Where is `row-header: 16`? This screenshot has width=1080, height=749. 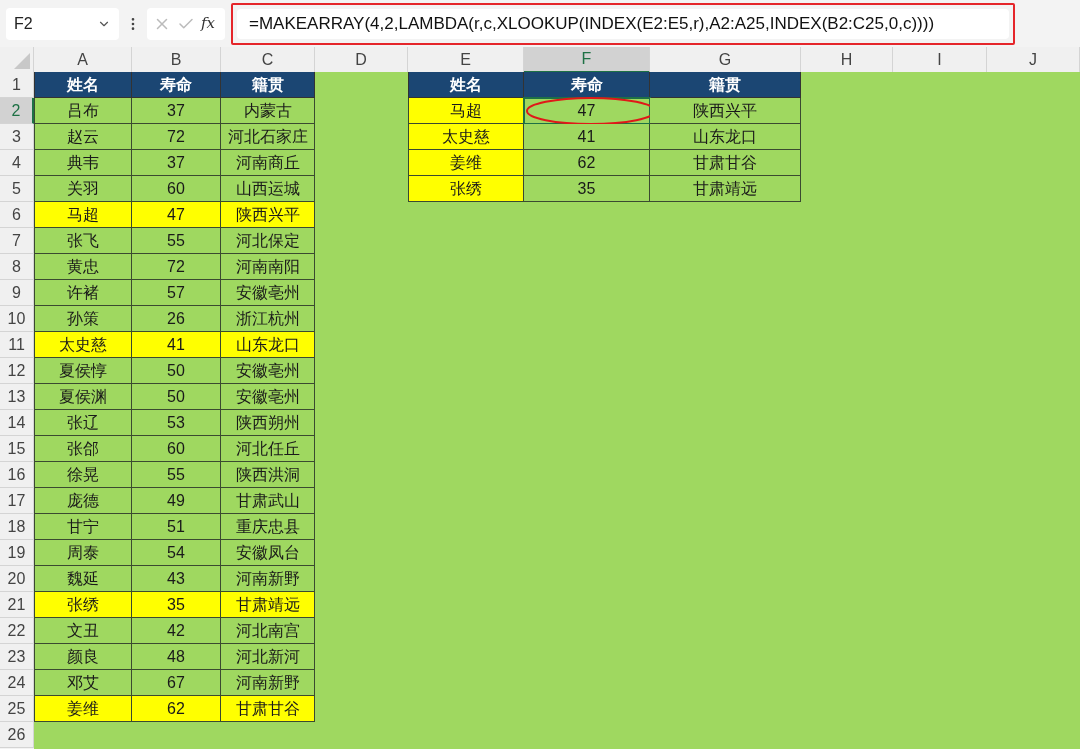 row-header: 16 is located at coordinates (17, 475).